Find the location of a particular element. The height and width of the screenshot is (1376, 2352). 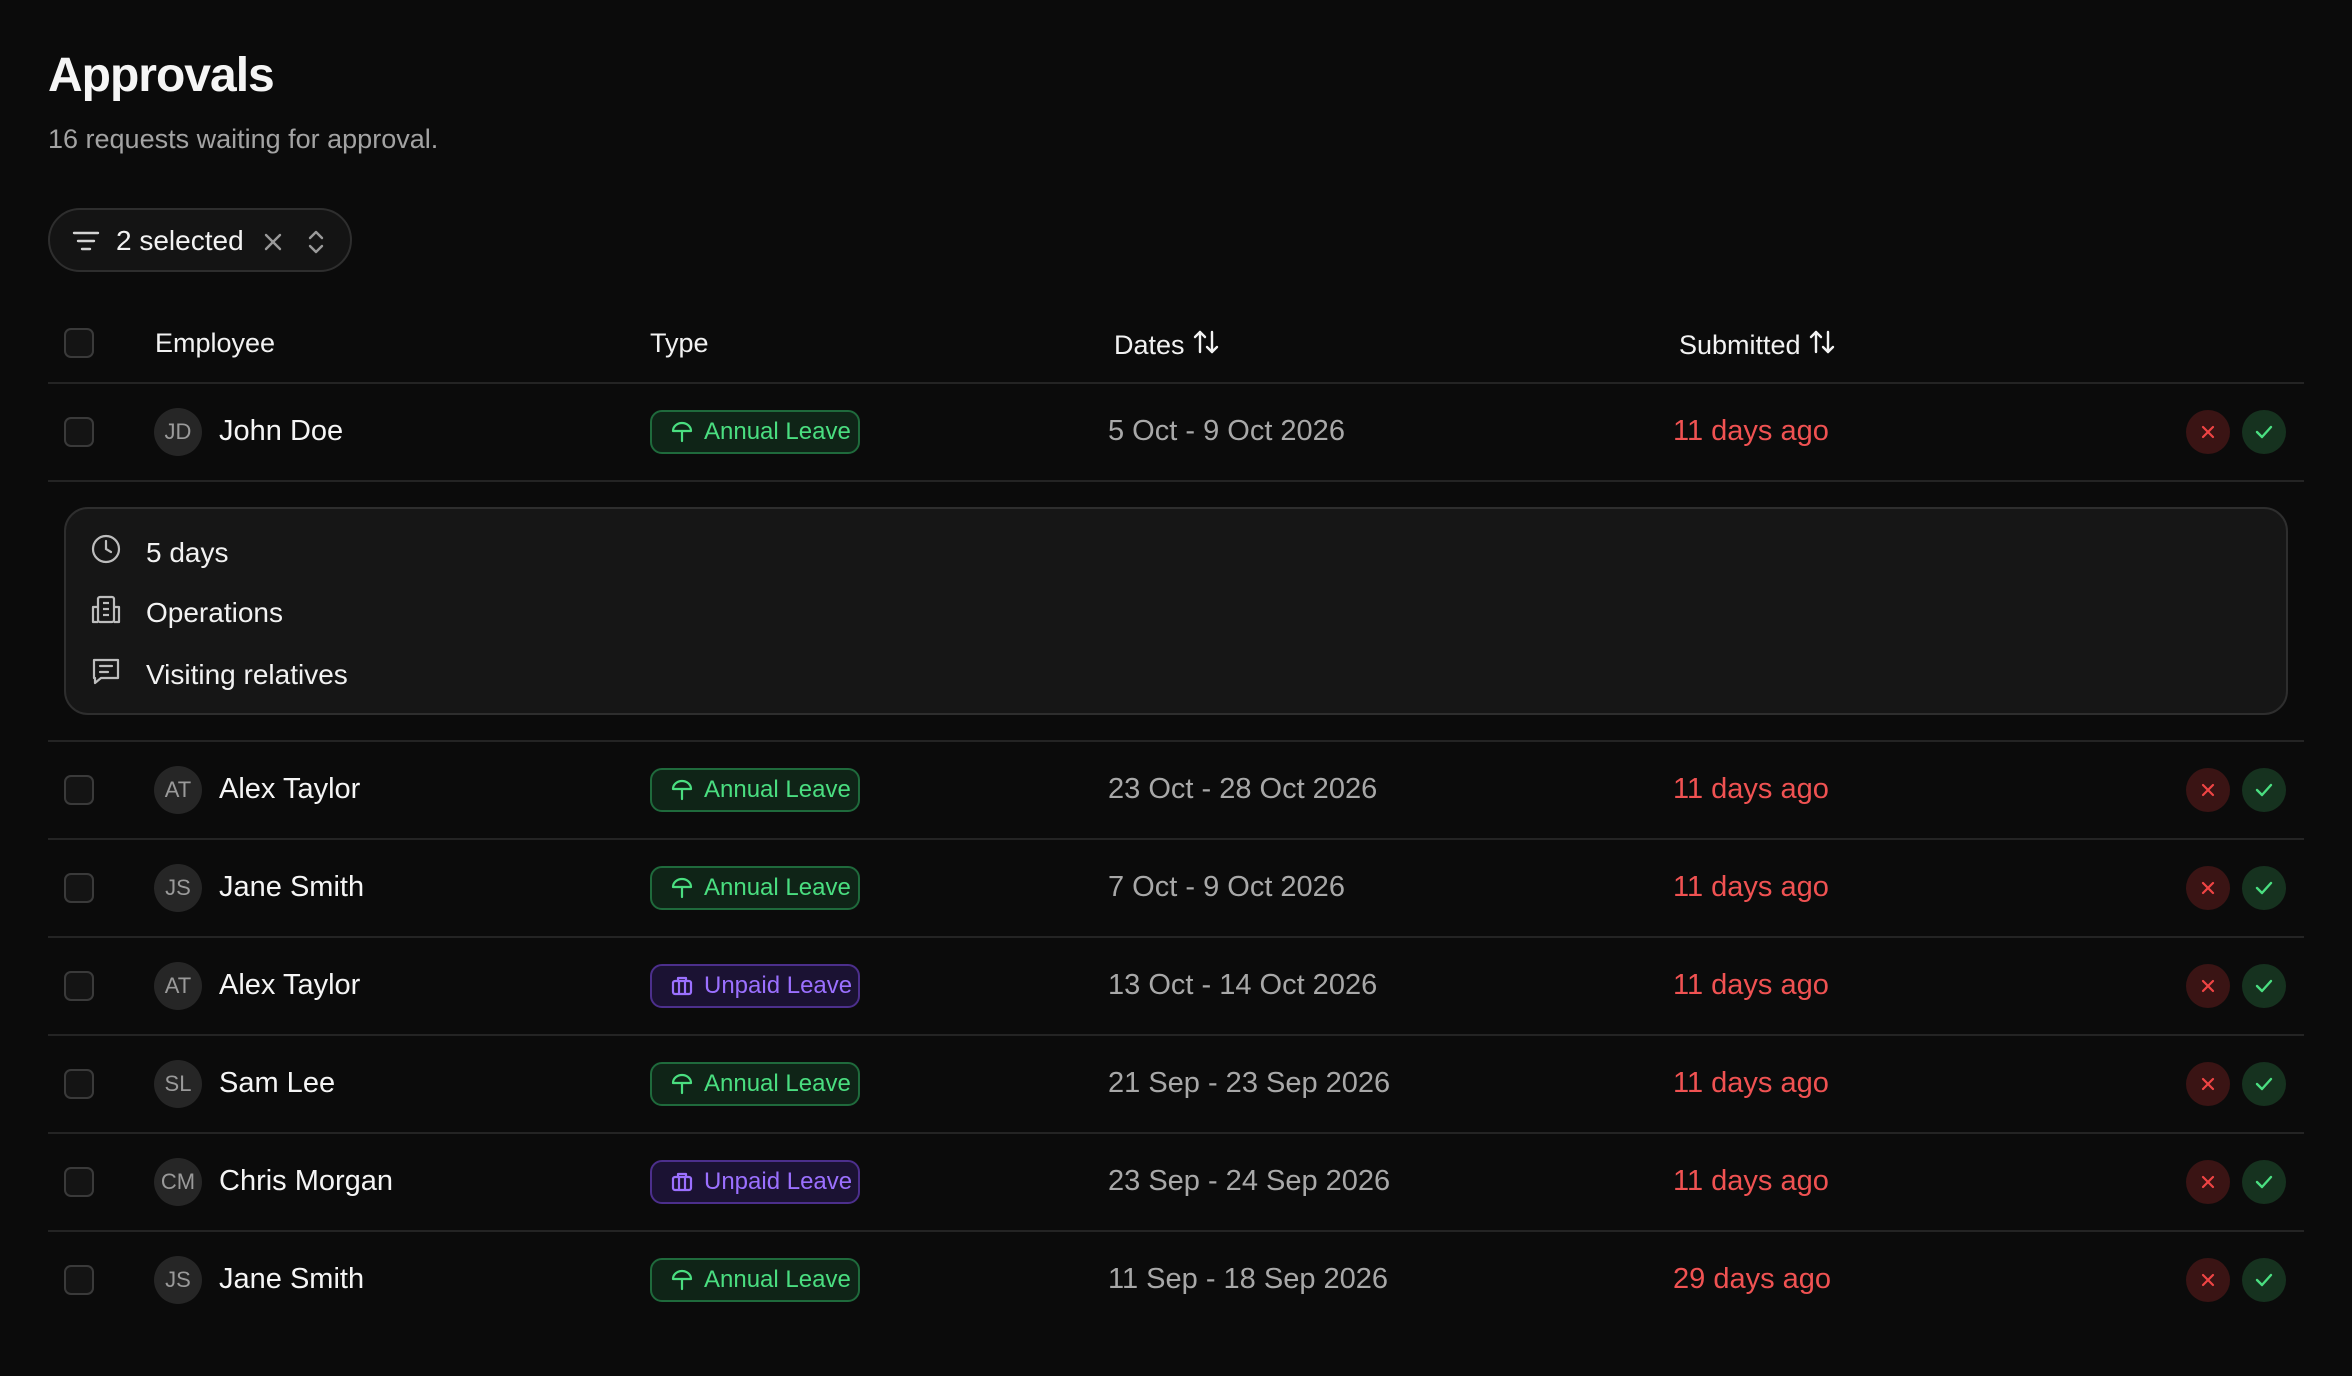

submitted-time: 29 days ago is located at coordinates (1752, 1279).